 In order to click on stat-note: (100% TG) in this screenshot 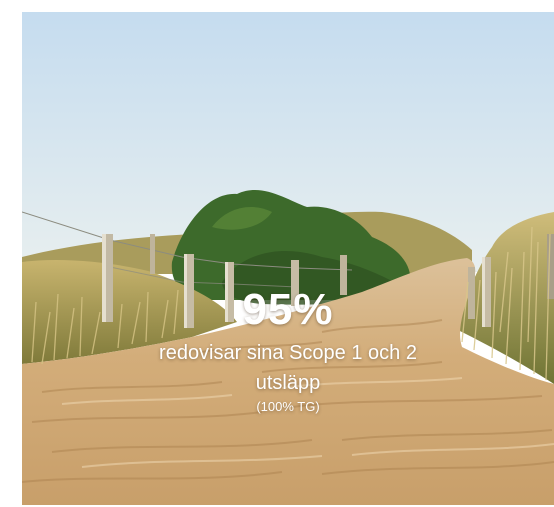, I will do `click(288, 406)`.